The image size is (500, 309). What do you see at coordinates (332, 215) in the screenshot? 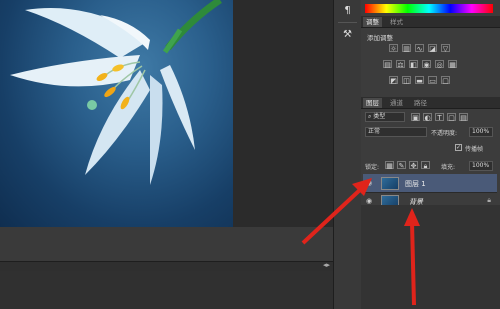
I see `arrow-line-left` at bounding box center [332, 215].